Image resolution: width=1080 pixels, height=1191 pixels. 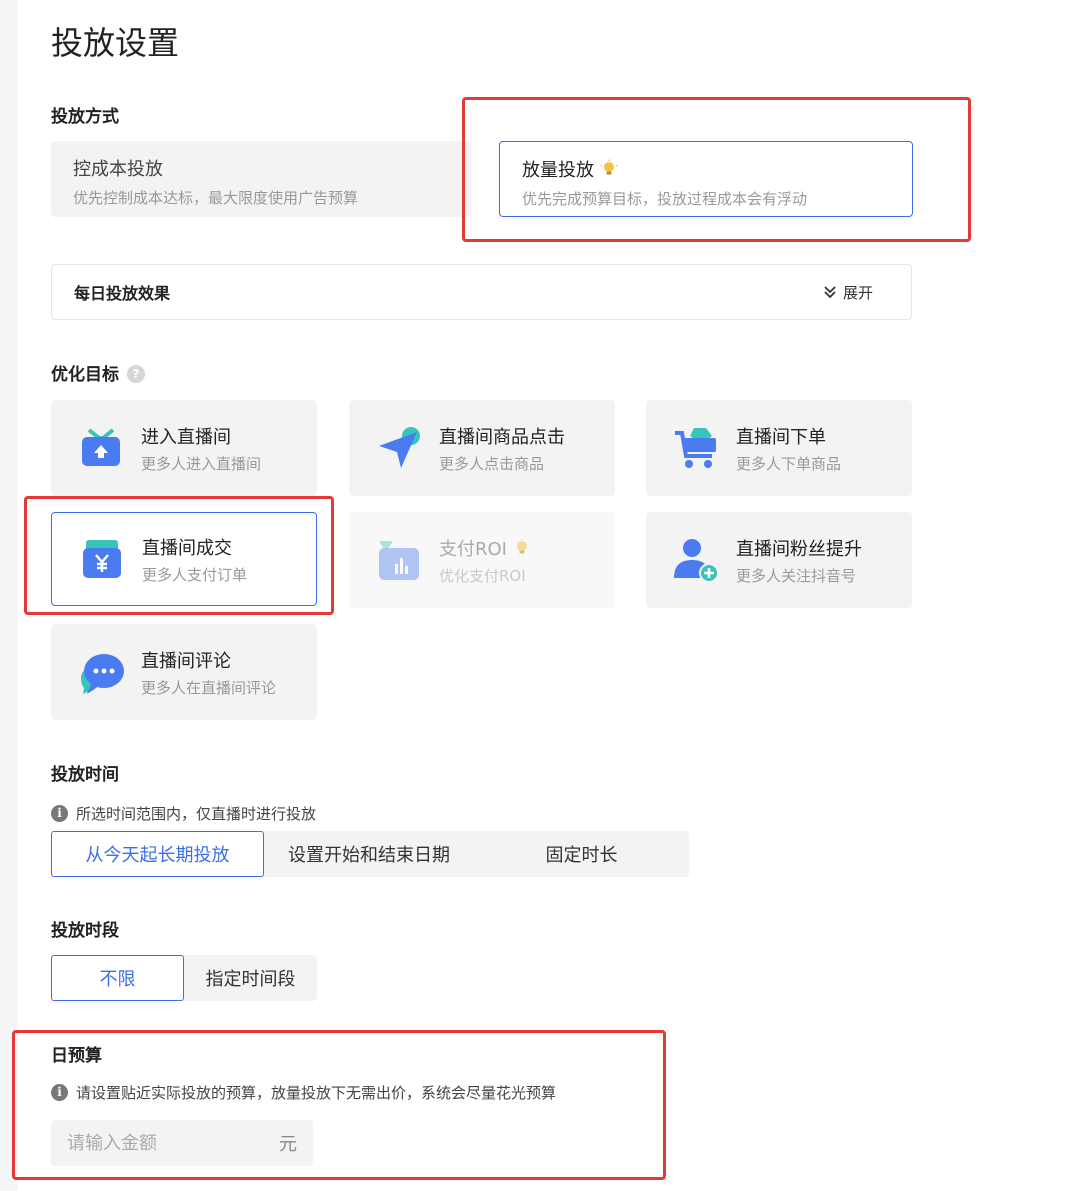 What do you see at coordinates (399, 560) in the screenshot?
I see `roi-chart-icon` at bounding box center [399, 560].